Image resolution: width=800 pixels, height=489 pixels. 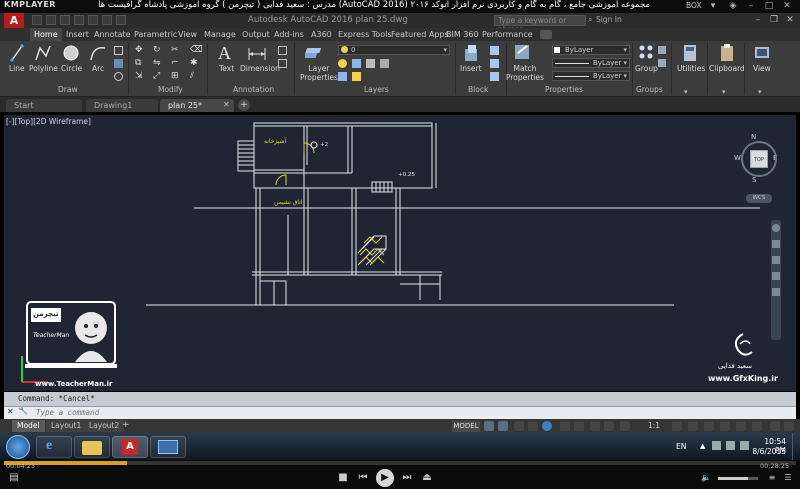 What do you see at coordinates (776, 228) in the screenshot?
I see `steering-wheel-icon` at bounding box center [776, 228].